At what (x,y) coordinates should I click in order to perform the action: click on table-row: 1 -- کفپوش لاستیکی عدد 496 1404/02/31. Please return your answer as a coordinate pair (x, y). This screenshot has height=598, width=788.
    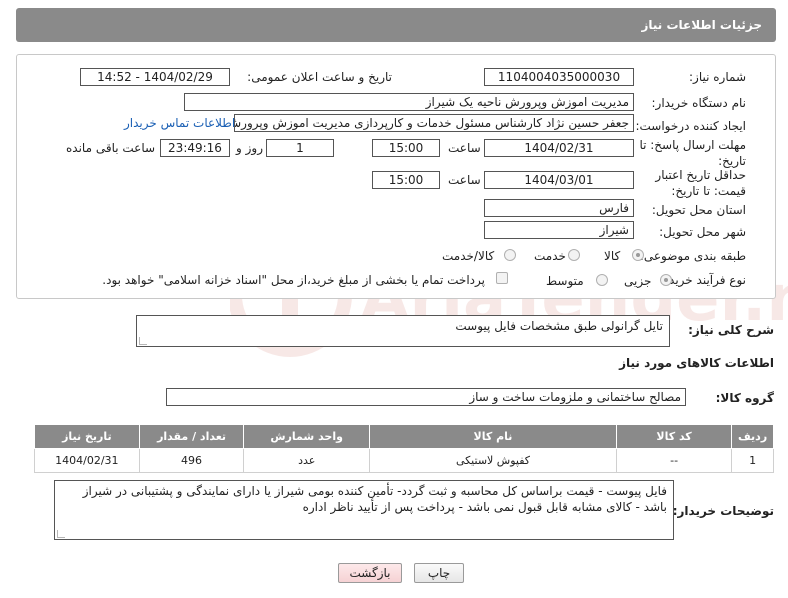
    Looking at the image, I should click on (404, 460).